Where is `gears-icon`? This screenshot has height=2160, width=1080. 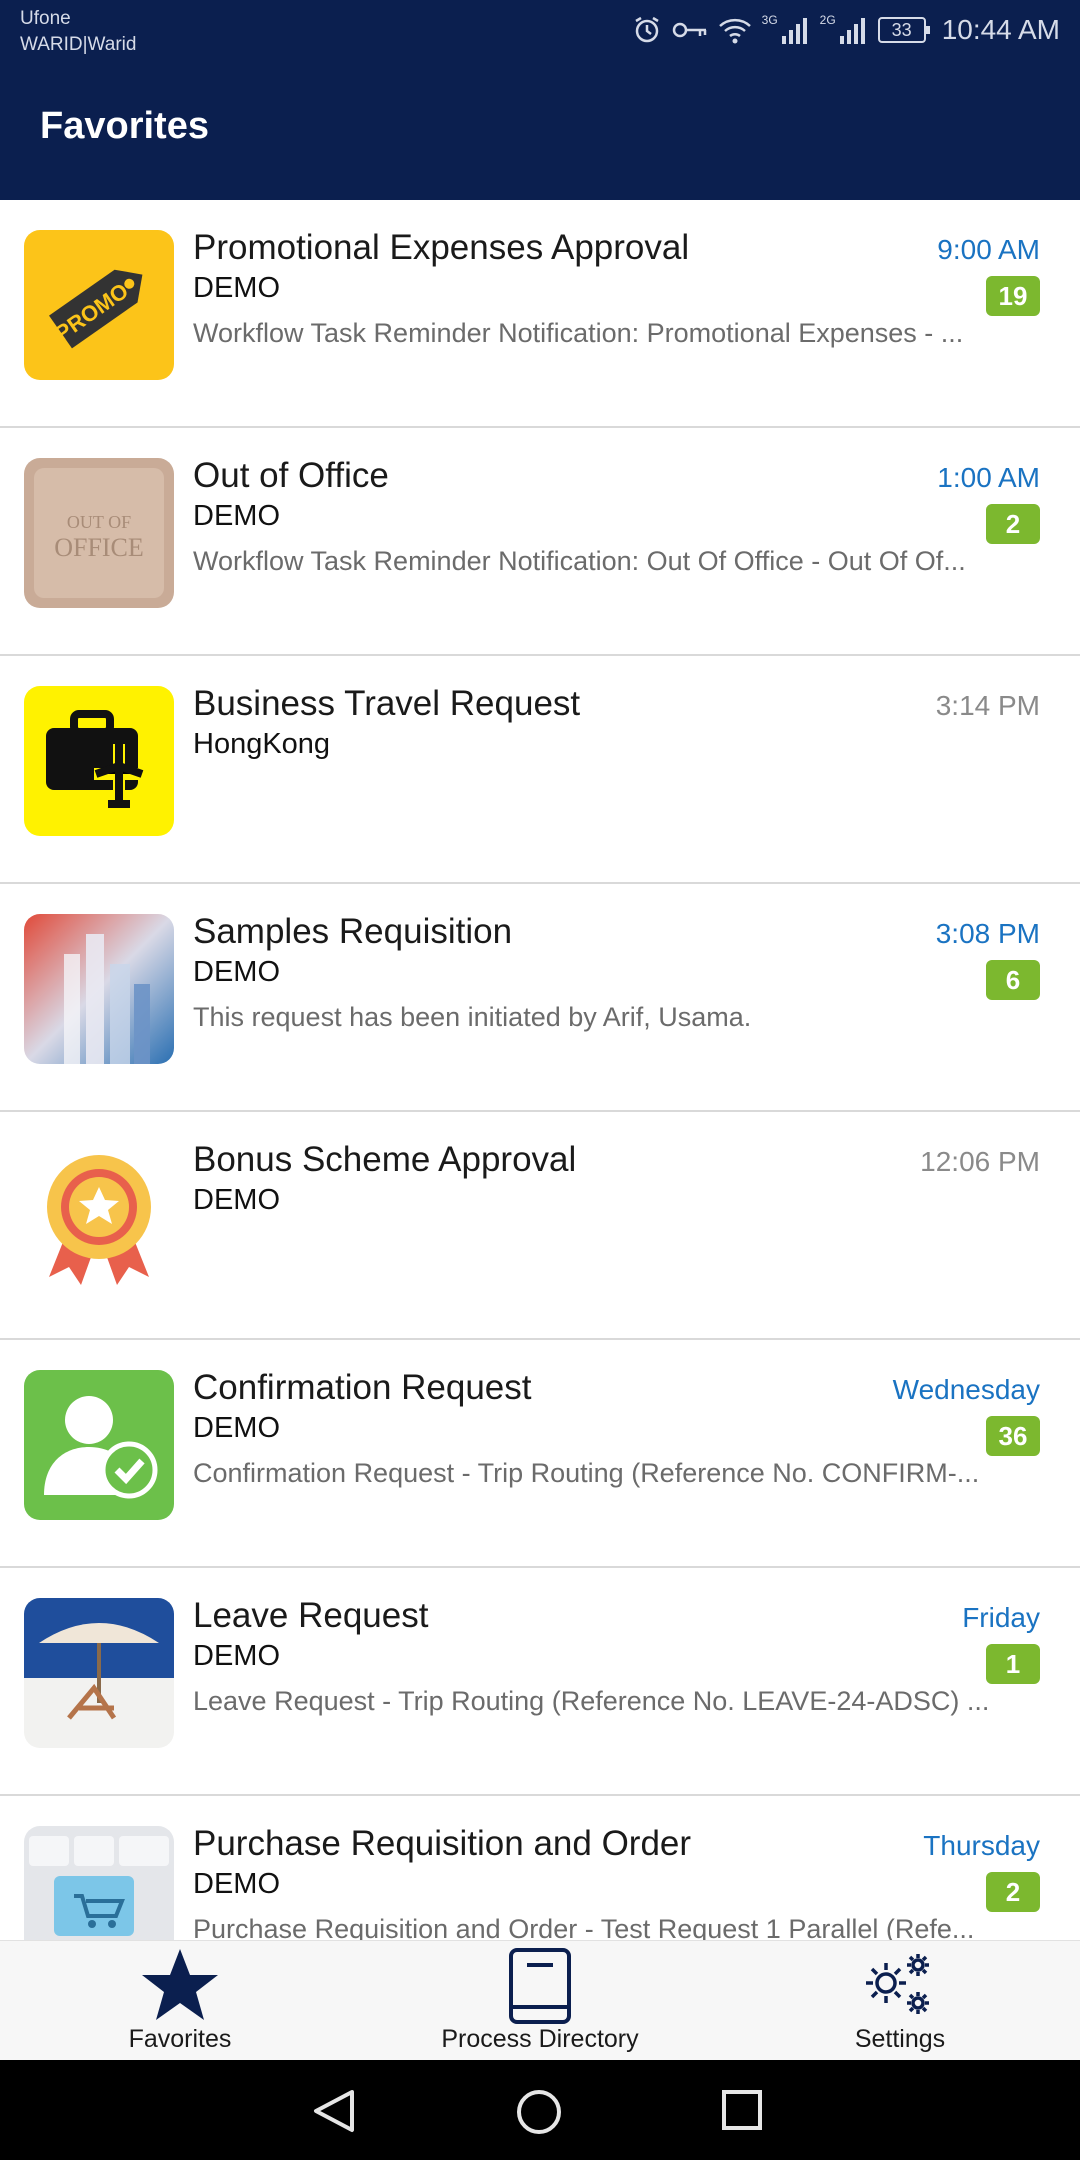
gears-icon is located at coordinates (897, 1984).